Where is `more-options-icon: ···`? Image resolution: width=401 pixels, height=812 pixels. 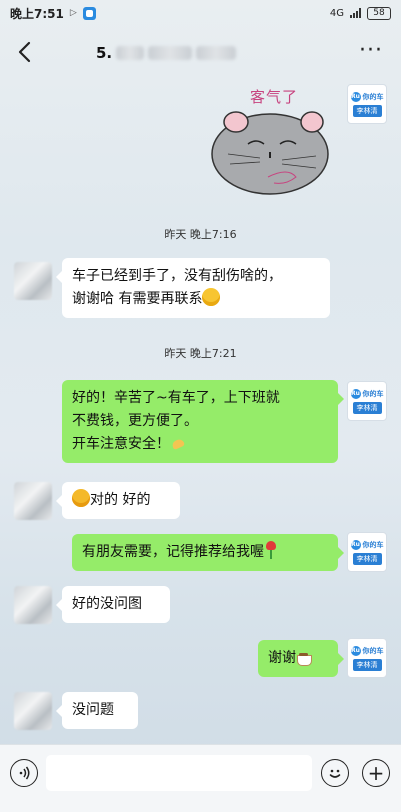
more-options-icon: ··· is located at coordinates (371, 51).